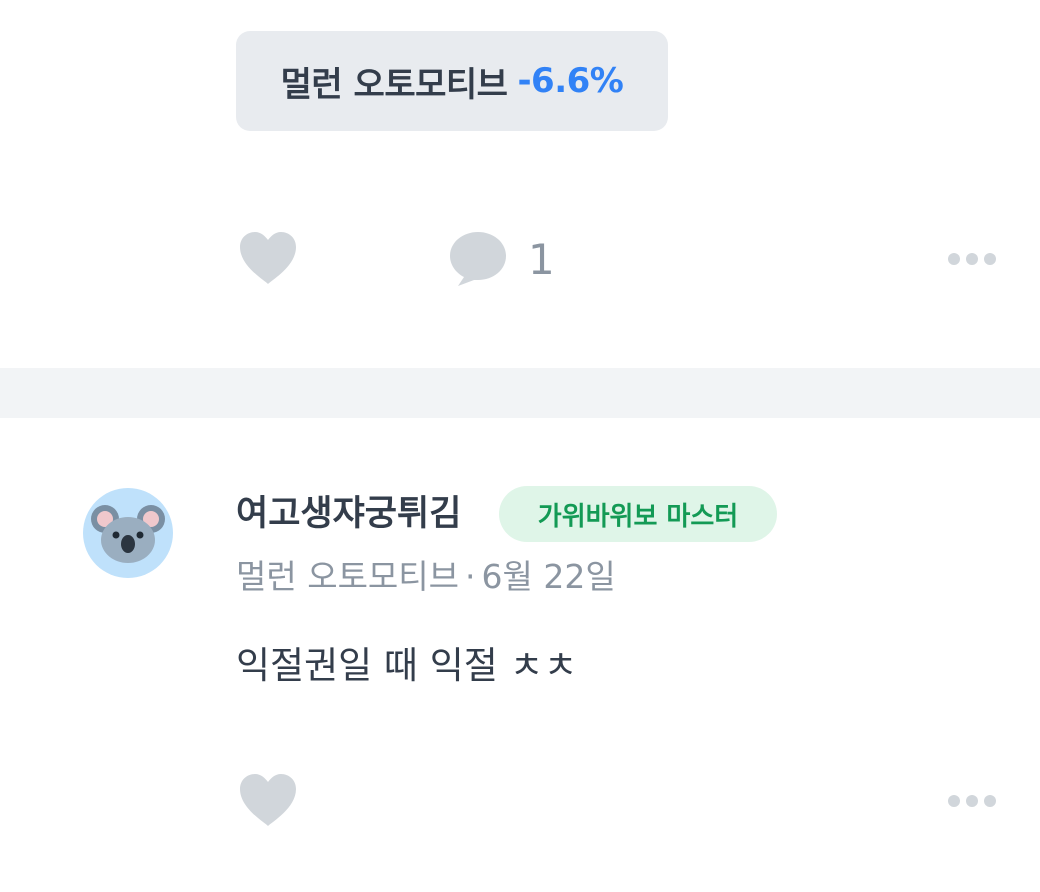  I want to click on post-more-button, so click(972, 259).